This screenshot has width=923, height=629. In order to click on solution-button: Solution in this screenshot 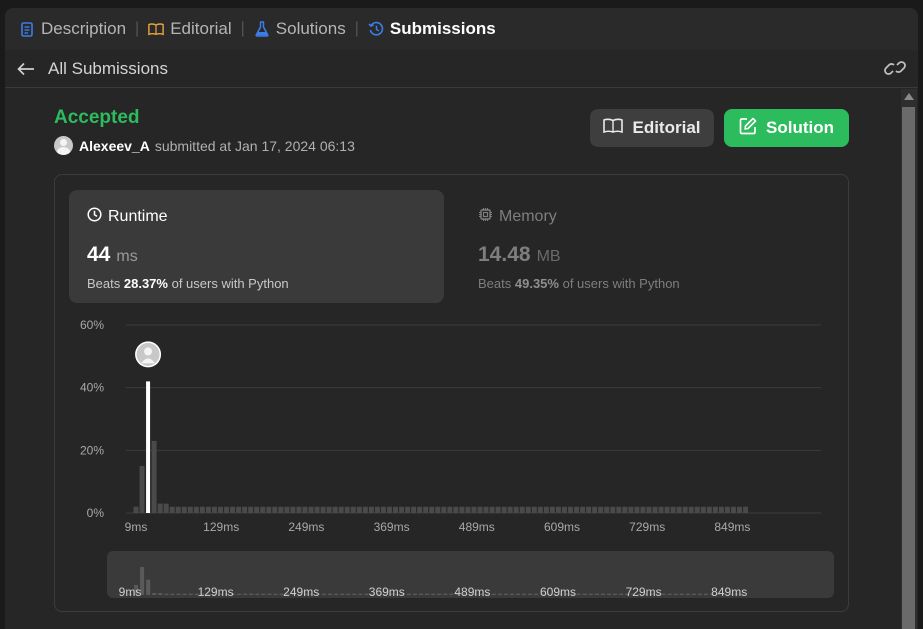, I will do `click(786, 128)`.